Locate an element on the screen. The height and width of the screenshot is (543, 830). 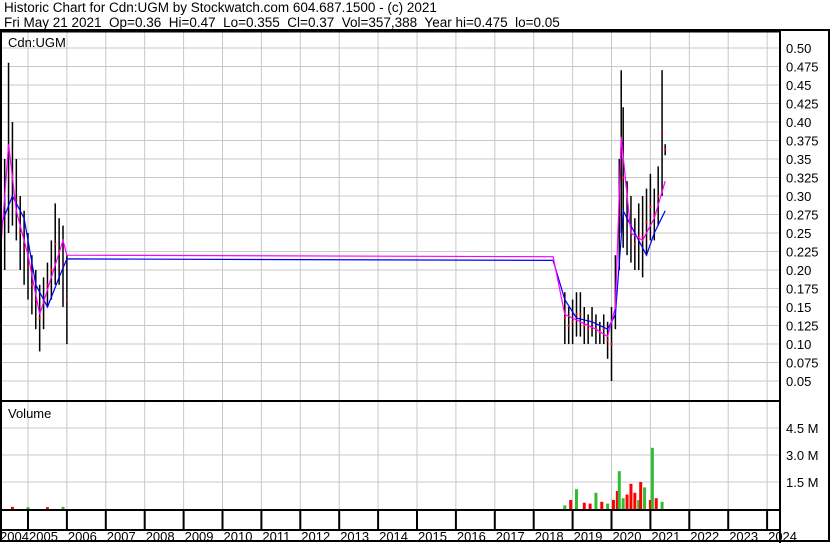
price-tick-label: 0.05 is located at coordinates (798, 381).